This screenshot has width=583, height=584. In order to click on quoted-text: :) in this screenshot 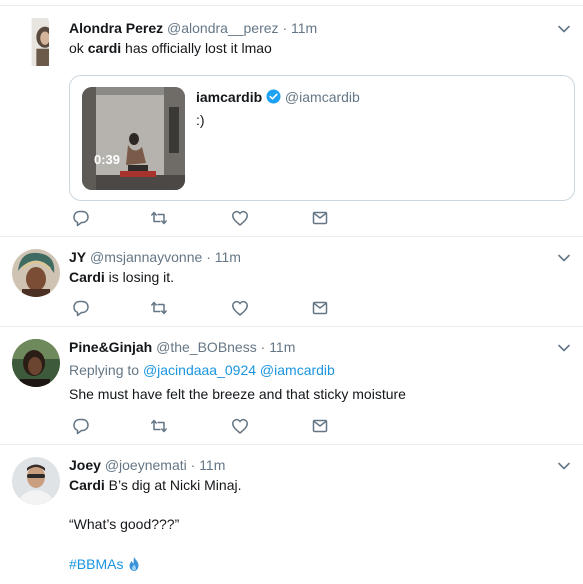, I will do `click(200, 120)`.